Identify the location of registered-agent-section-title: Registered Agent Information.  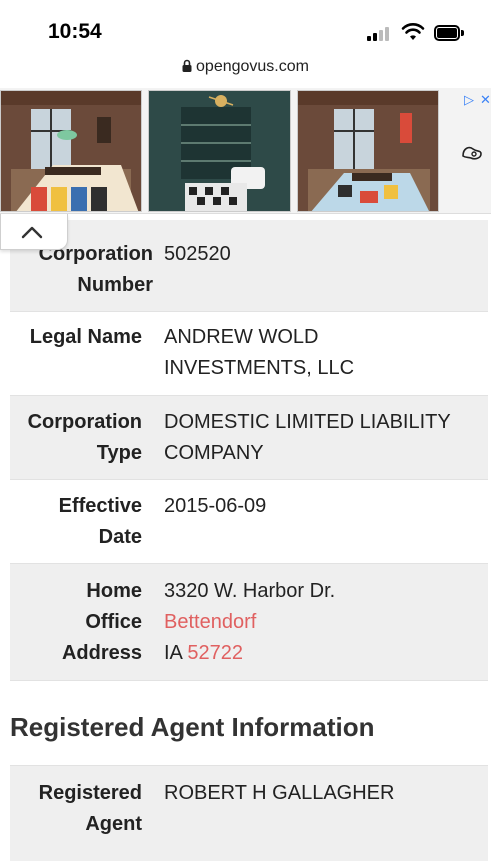
(192, 727).